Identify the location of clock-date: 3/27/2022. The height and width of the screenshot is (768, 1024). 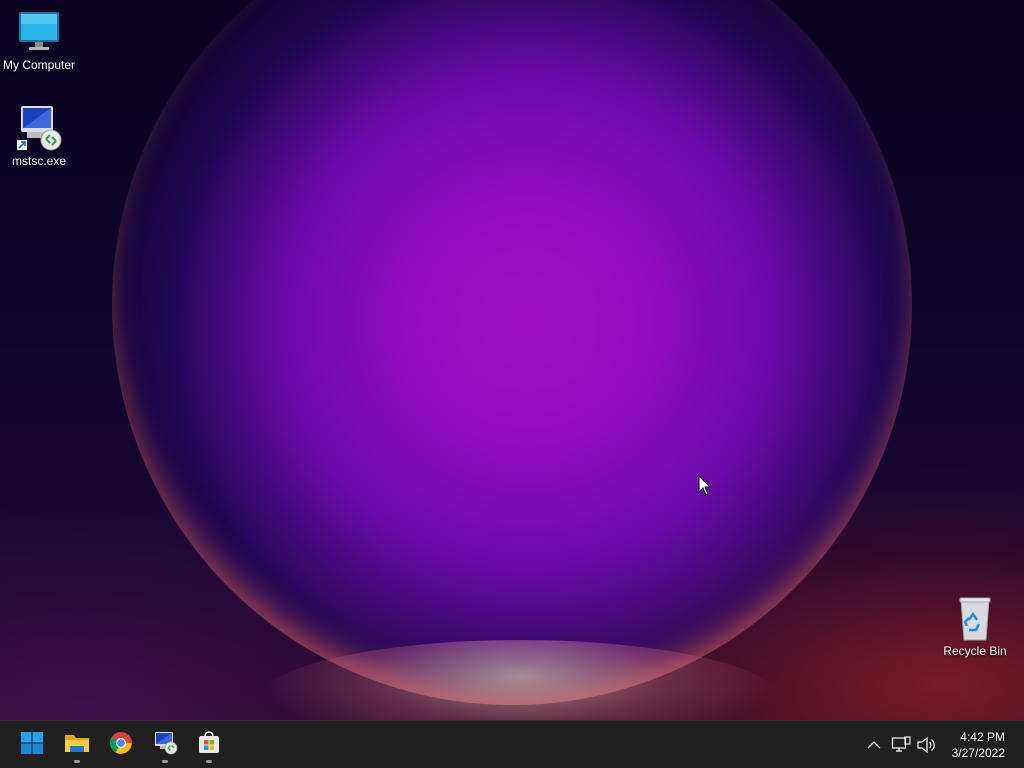
(978, 753).